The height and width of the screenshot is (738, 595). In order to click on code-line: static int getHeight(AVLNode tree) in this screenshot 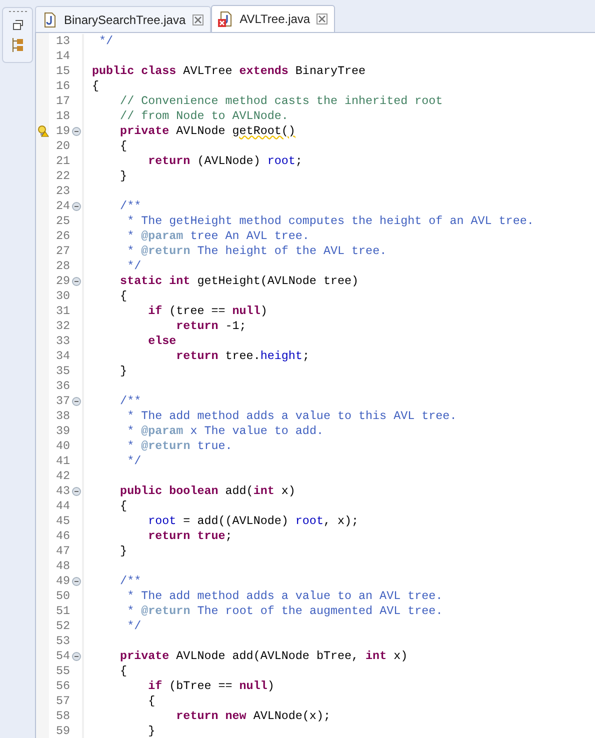, I will do `click(239, 281)`.